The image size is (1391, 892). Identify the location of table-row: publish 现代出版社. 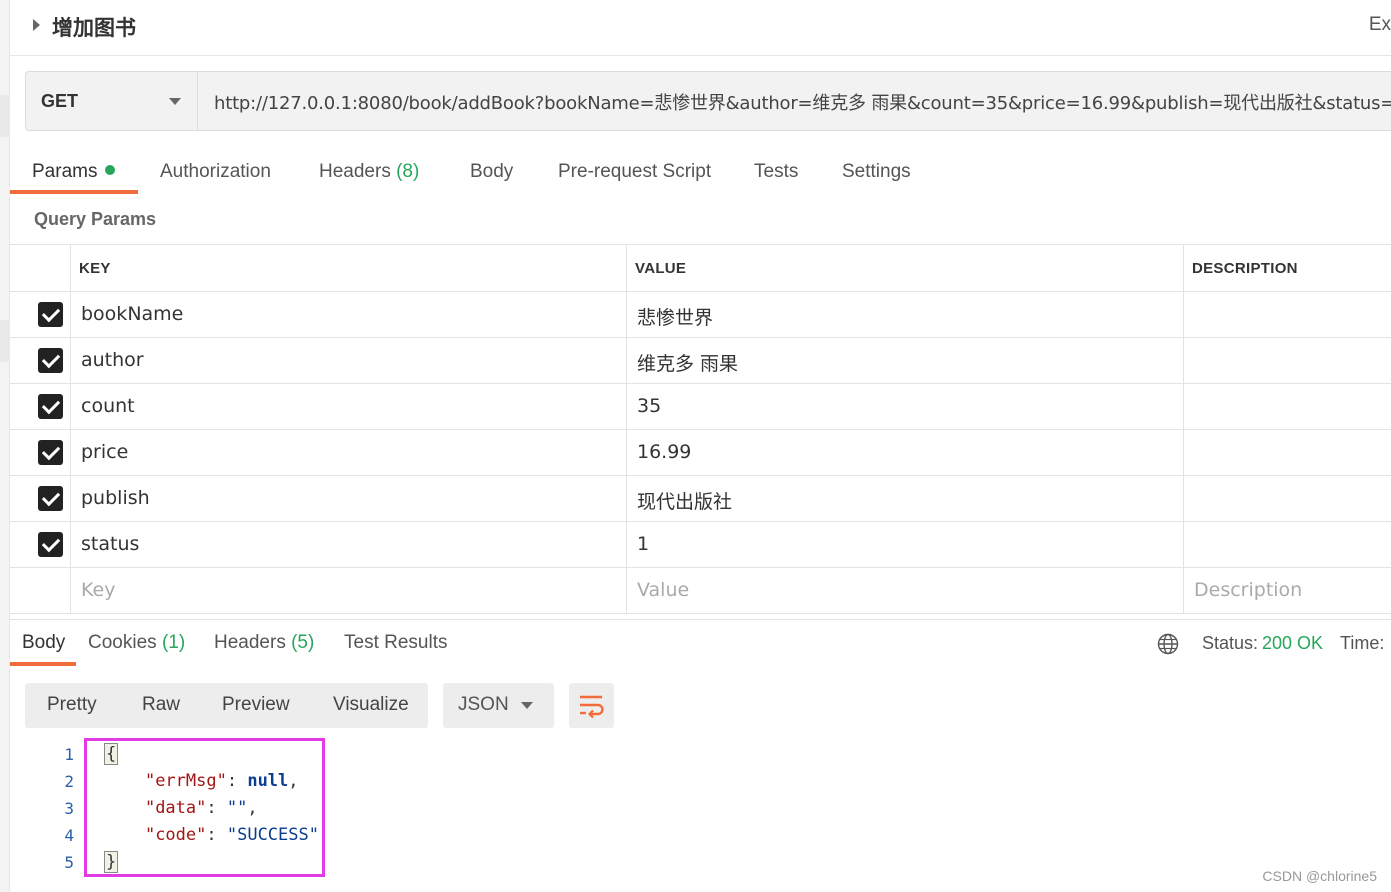
(700, 499).